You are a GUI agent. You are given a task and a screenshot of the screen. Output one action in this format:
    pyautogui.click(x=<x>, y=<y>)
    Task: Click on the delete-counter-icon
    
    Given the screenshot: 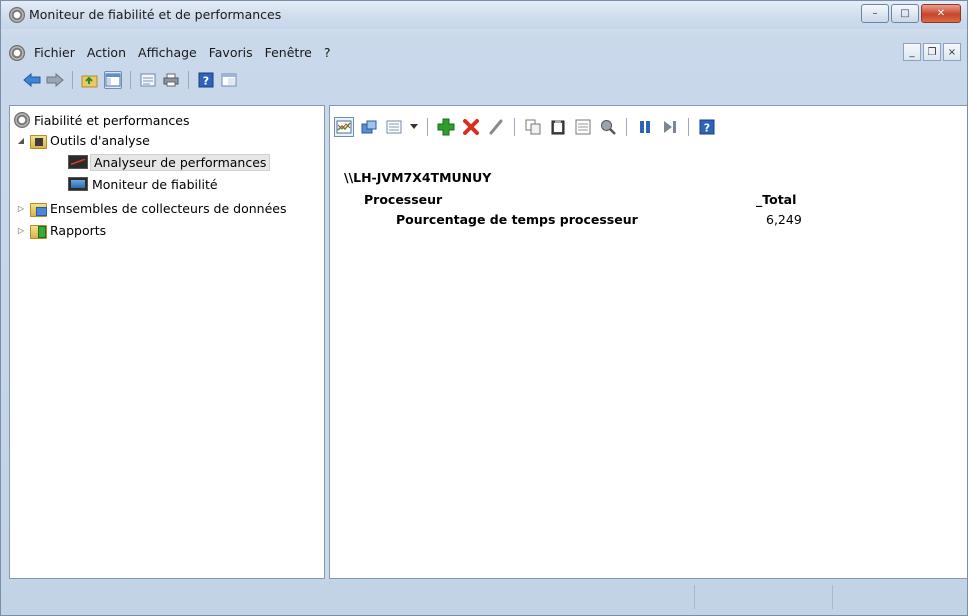 What is the action you would take?
    pyautogui.click(x=471, y=127)
    